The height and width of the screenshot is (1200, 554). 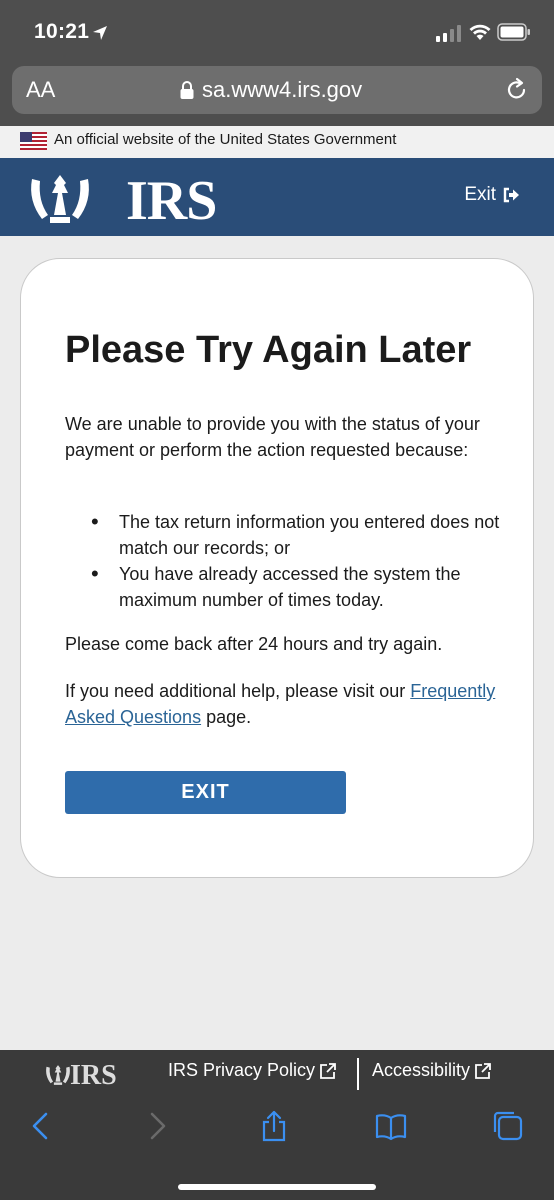 What do you see at coordinates (421, 1070) in the screenshot?
I see `accessibility-label: Accessibility` at bounding box center [421, 1070].